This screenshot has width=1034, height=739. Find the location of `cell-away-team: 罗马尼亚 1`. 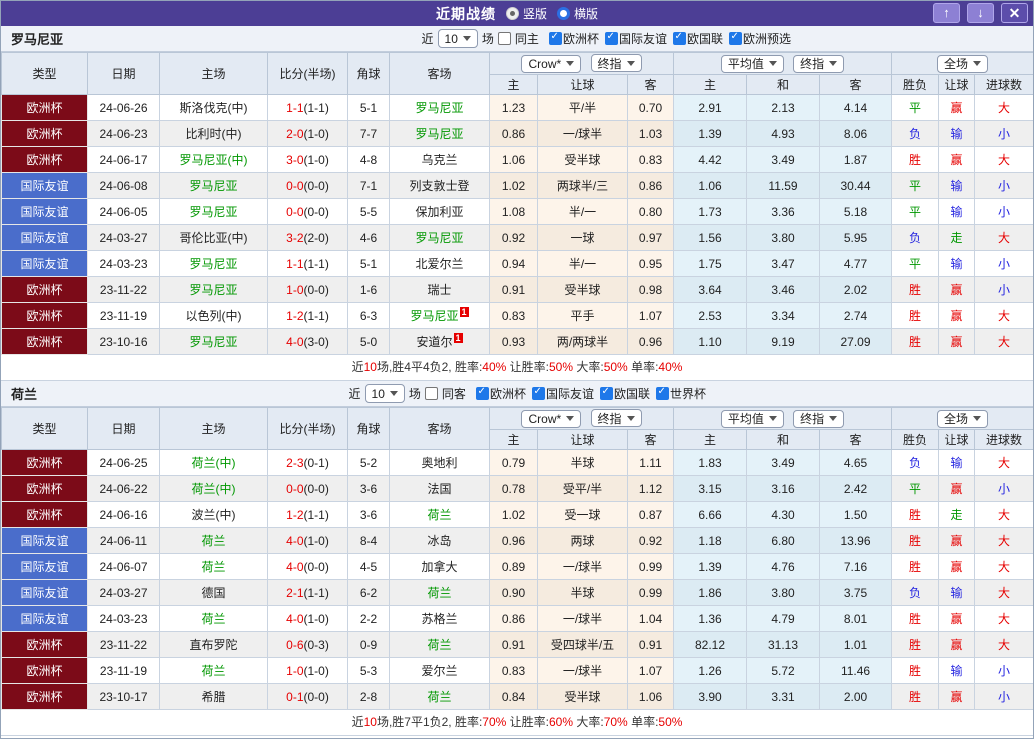

cell-away-team: 罗马尼亚 1 is located at coordinates (439, 315).